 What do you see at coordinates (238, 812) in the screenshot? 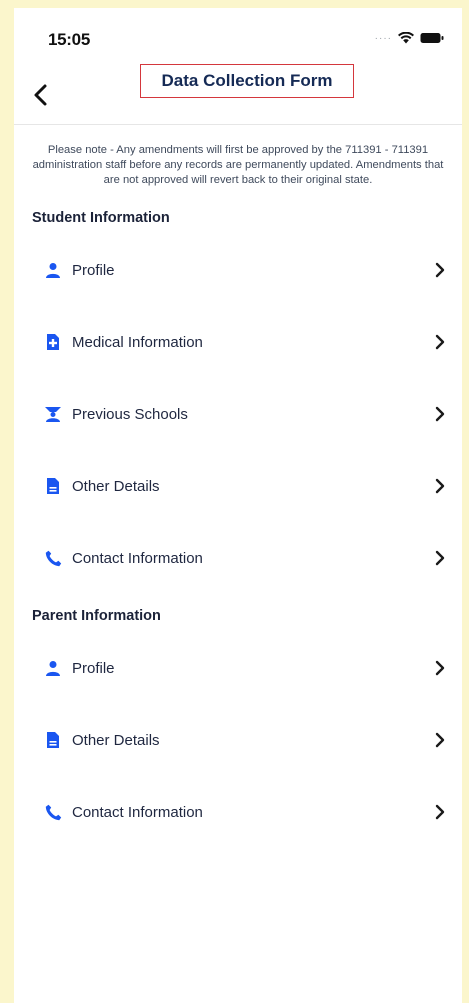
I see `parent-contact-item: Contact Information` at bounding box center [238, 812].